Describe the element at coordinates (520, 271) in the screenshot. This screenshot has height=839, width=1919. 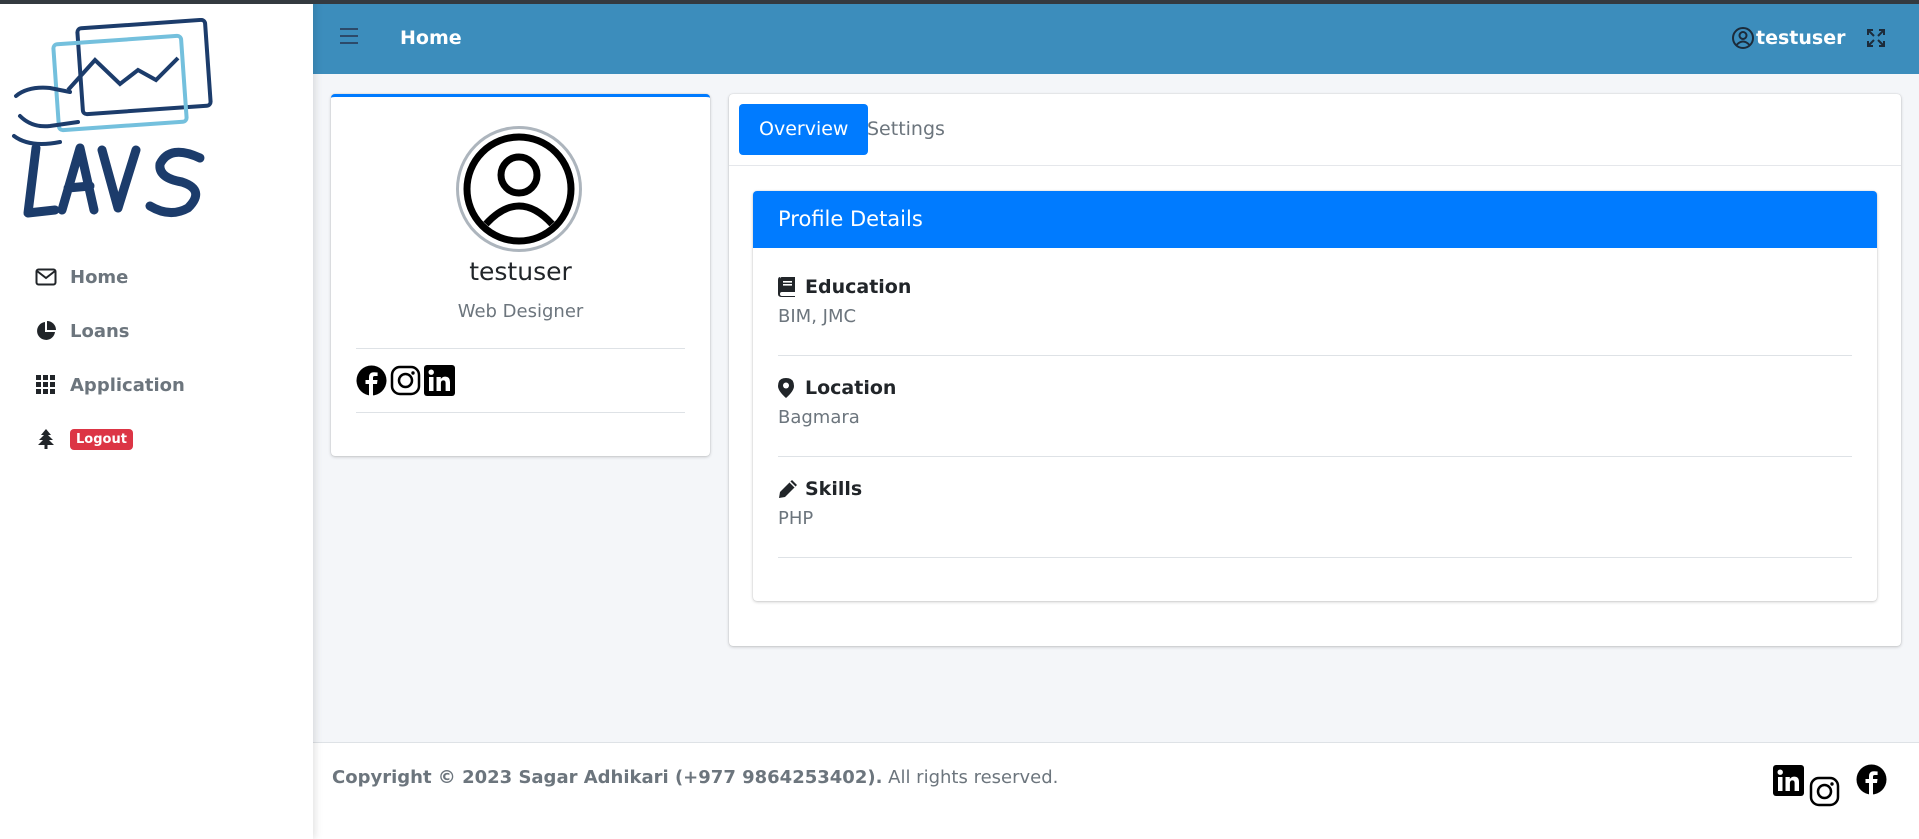
I see `profile-name: testuser` at that location.